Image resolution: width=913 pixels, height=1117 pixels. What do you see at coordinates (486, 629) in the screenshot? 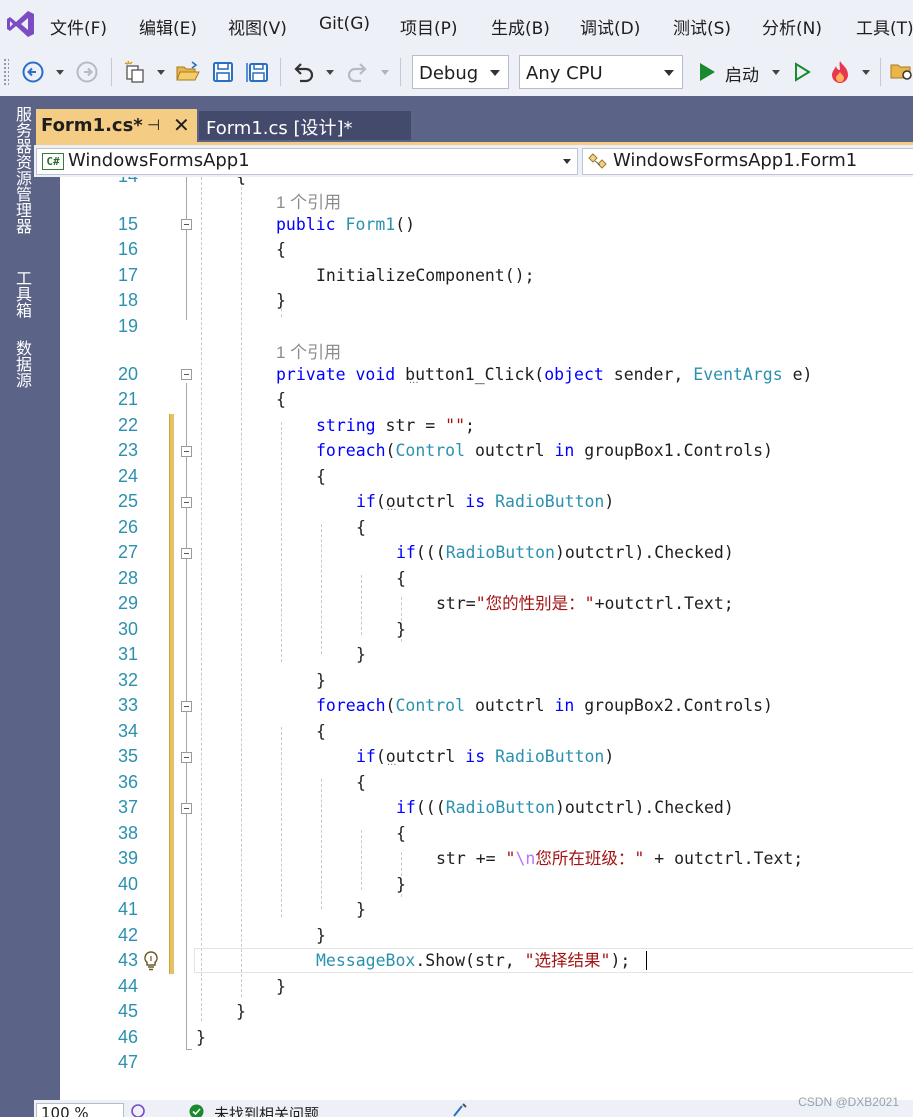
I see `code-line: 30 }` at bounding box center [486, 629].